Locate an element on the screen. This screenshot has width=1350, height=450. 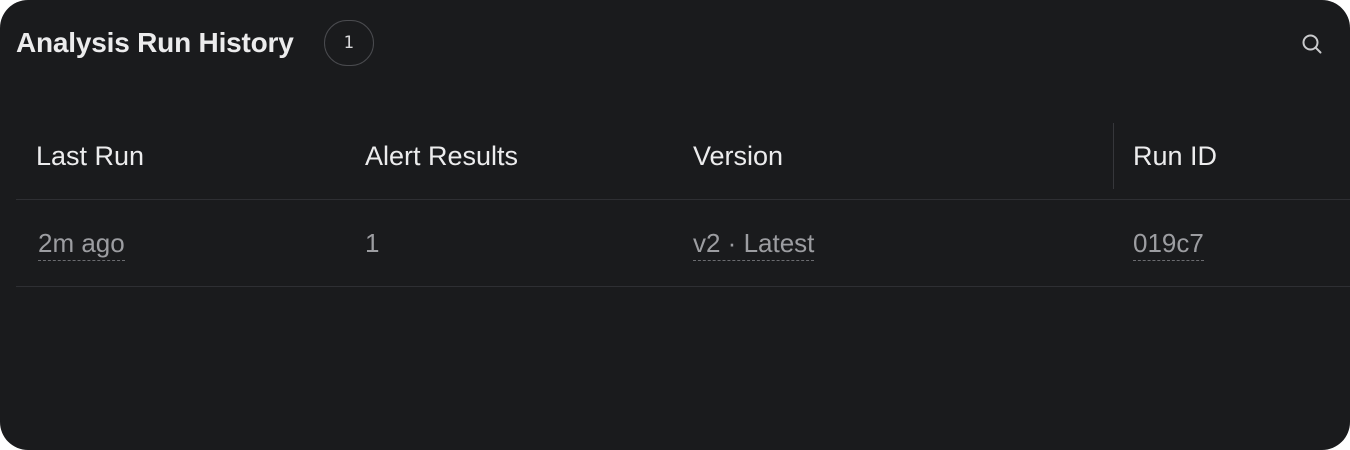
search-button is located at coordinates (1312, 44).